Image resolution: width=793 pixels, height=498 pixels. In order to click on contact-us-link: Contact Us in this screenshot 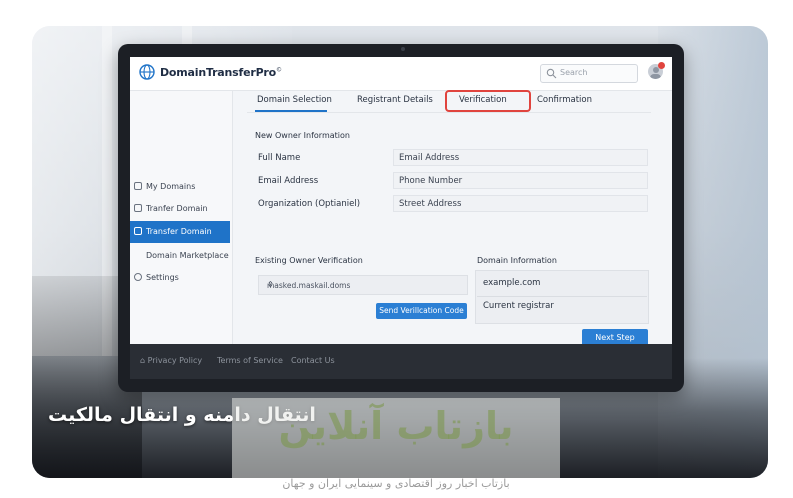, I will do `click(313, 360)`.